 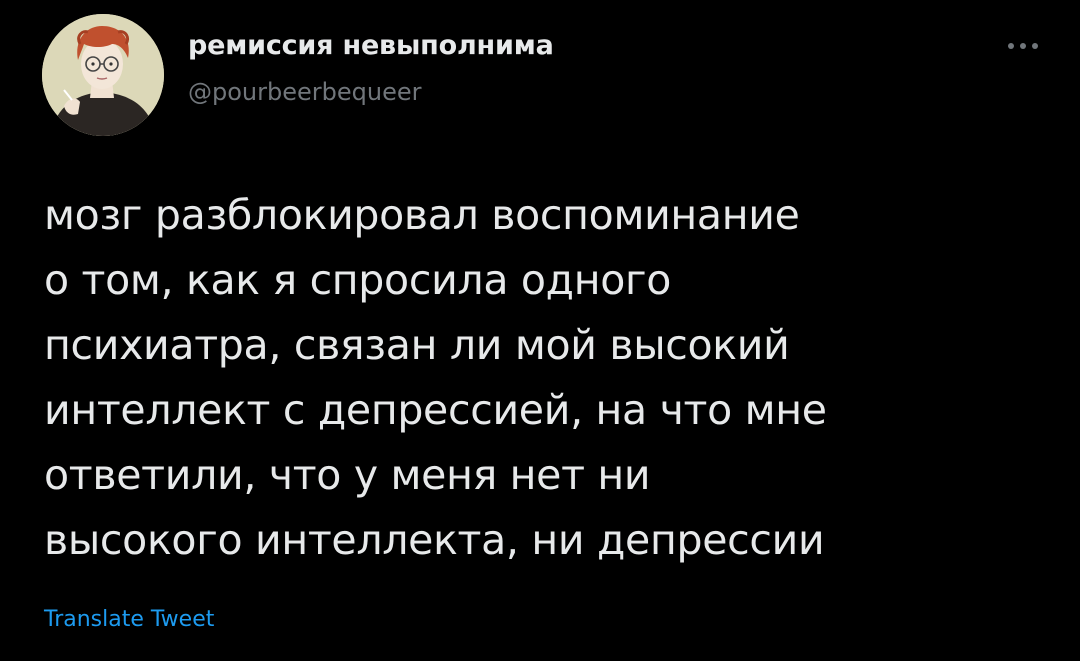 What do you see at coordinates (422, 215) in the screenshot?
I see `tweet-text-line: мозг разблокировал воспоминание` at bounding box center [422, 215].